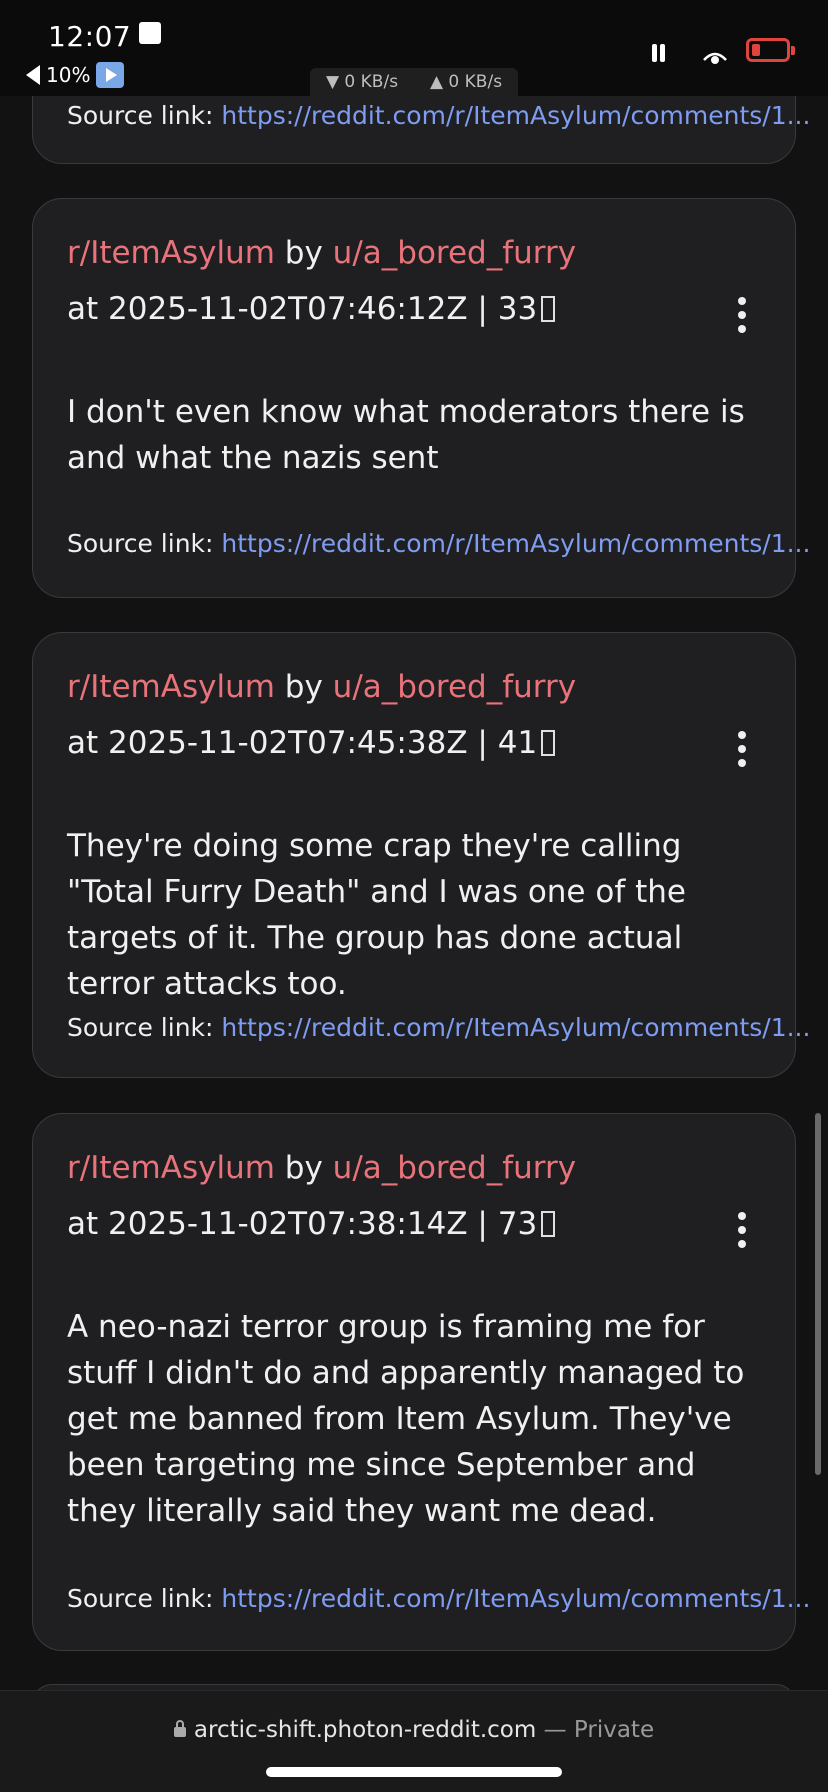 This screenshot has width=828, height=1792. I want to click on play-icon, so click(110, 75).